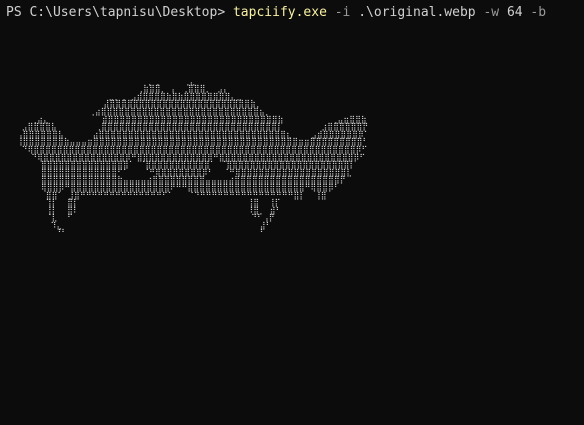 The height and width of the screenshot is (425, 584). What do you see at coordinates (279, 12) in the screenshot?
I see `executable-name: tapciify.exe` at bounding box center [279, 12].